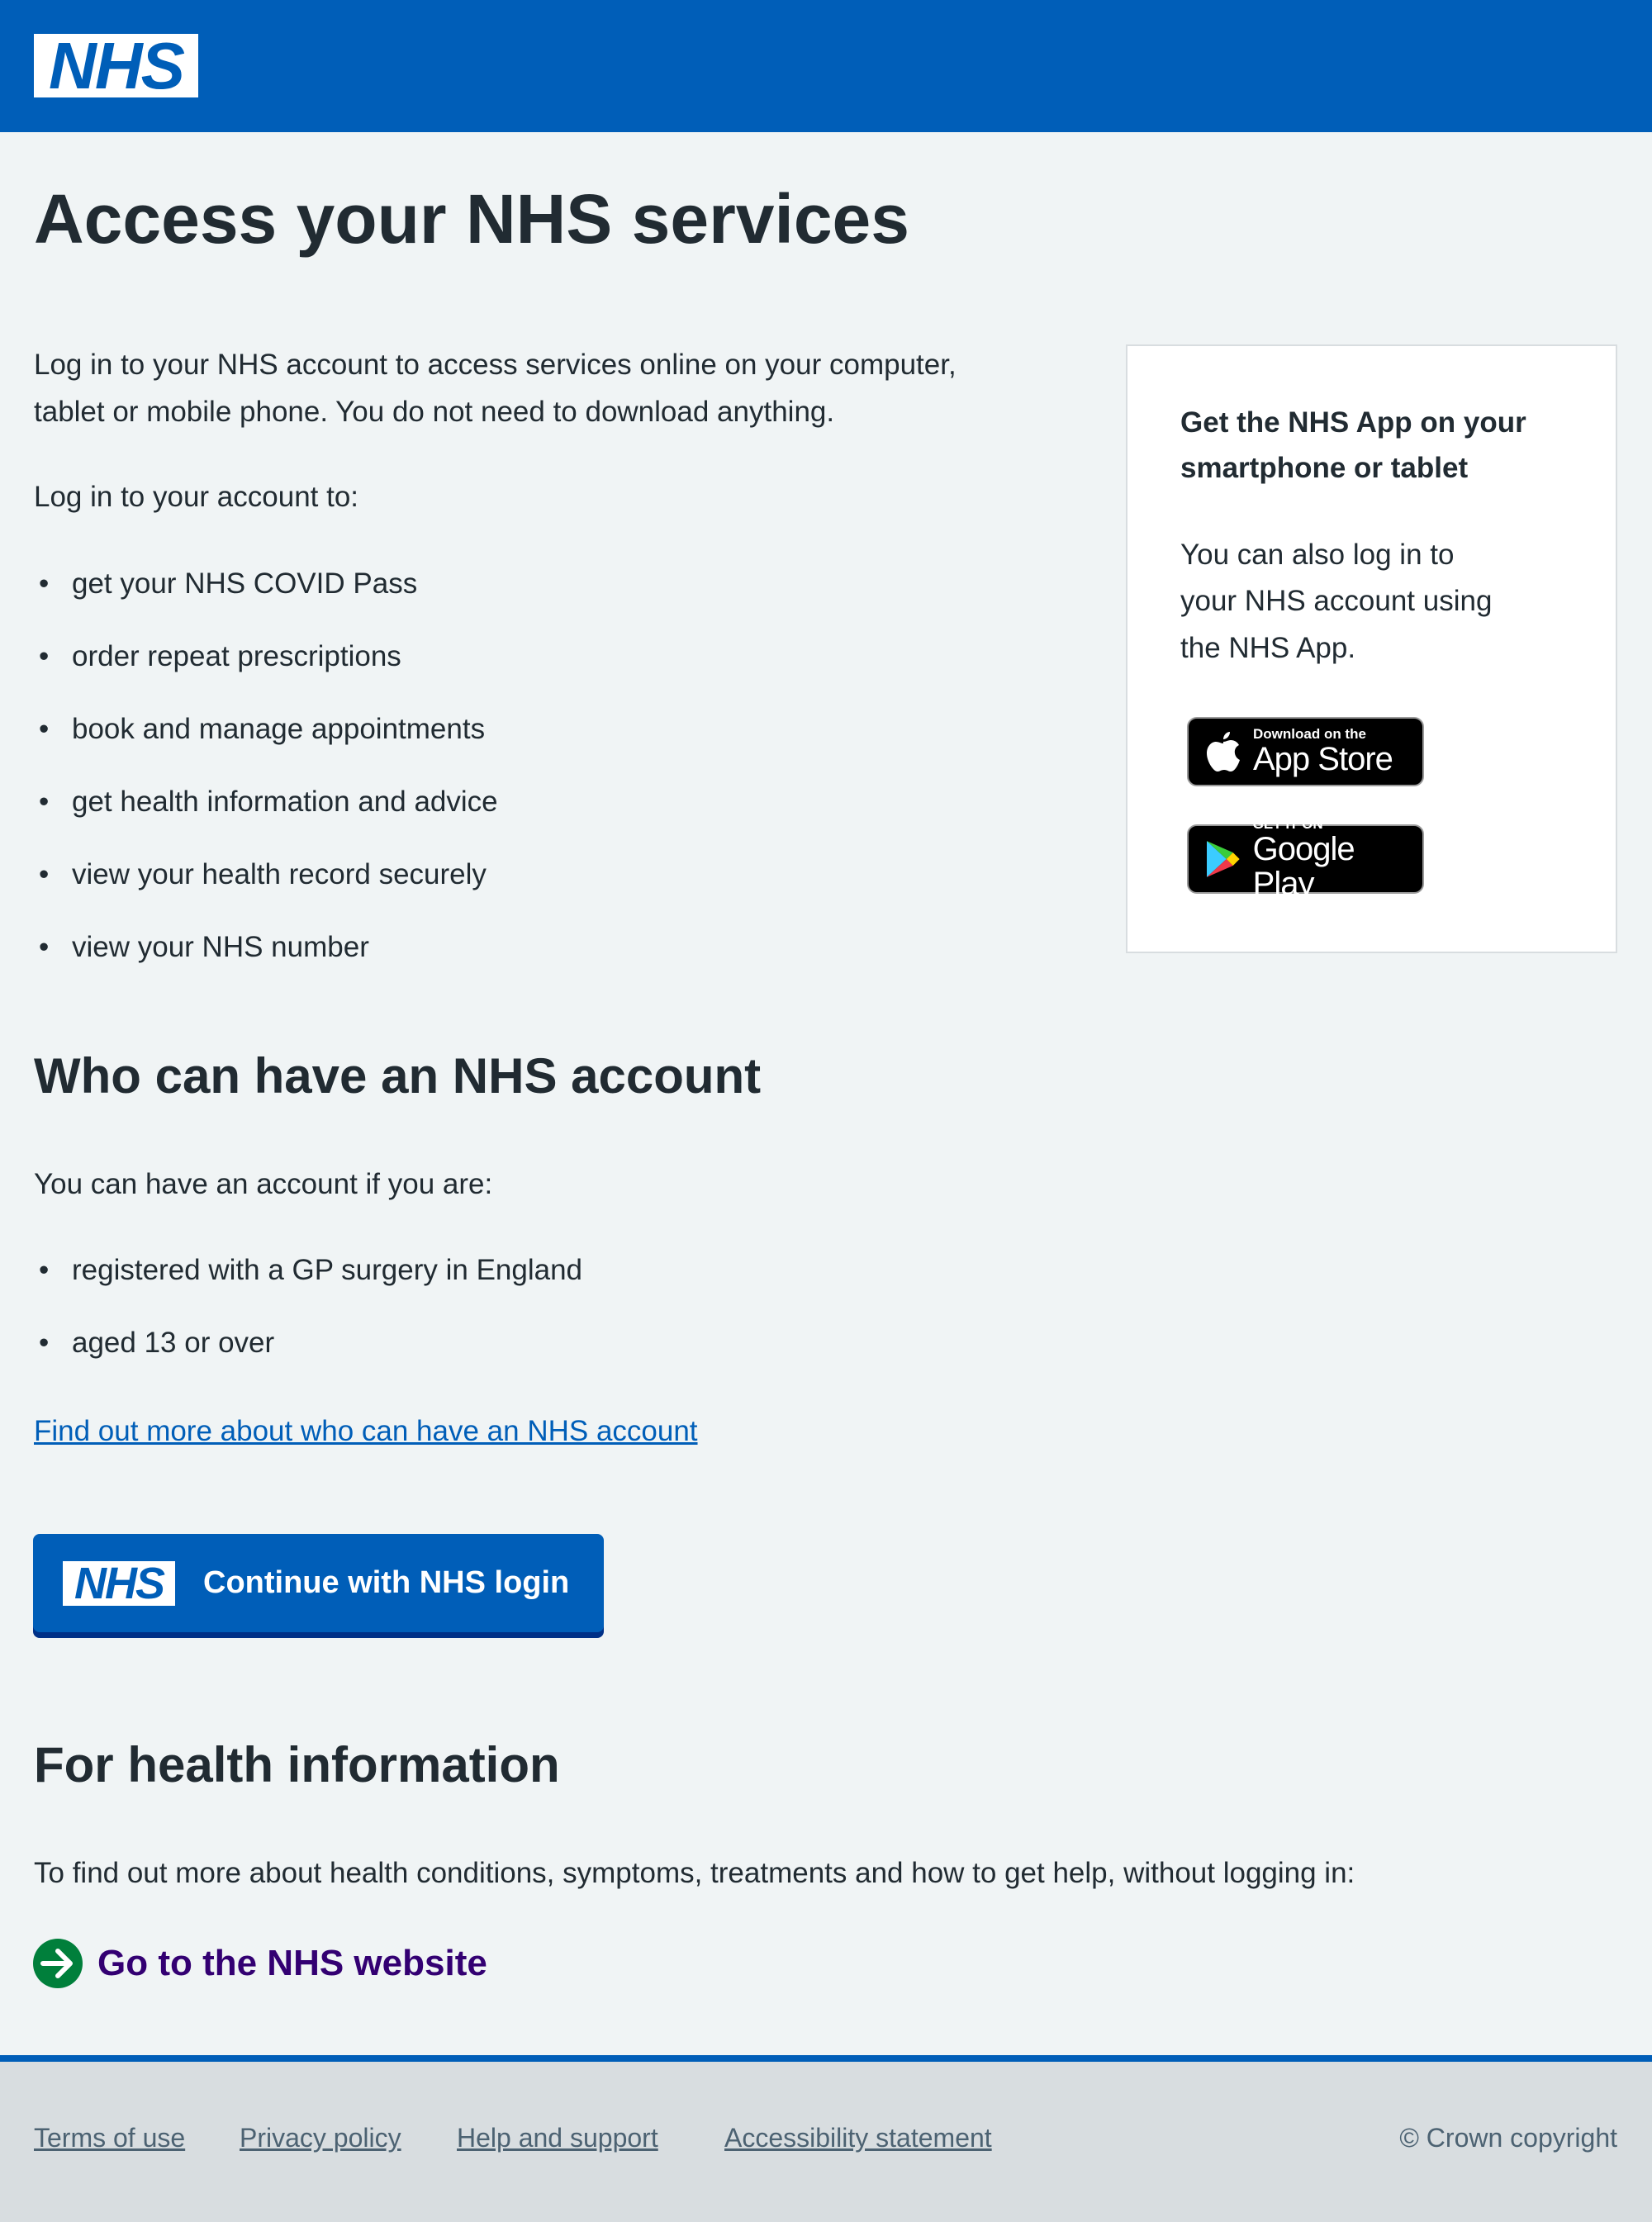 This screenshot has height=2222, width=1652. Describe the element at coordinates (201, 947) in the screenshot. I see `list-item: view your NHS number` at that location.